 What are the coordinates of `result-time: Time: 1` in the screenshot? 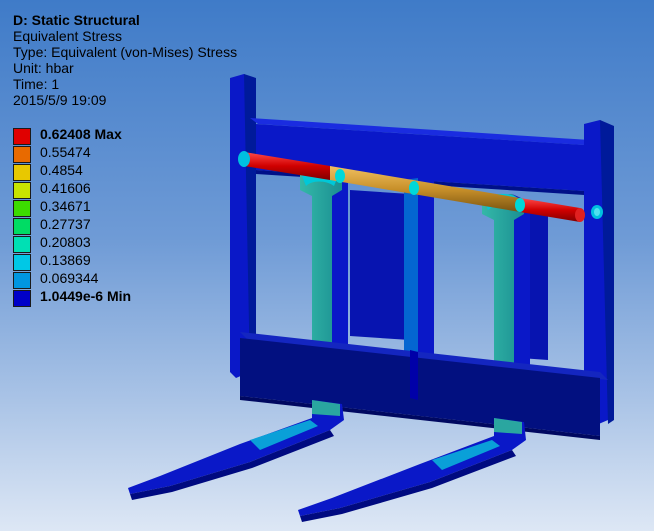 It's located at (36, 84).